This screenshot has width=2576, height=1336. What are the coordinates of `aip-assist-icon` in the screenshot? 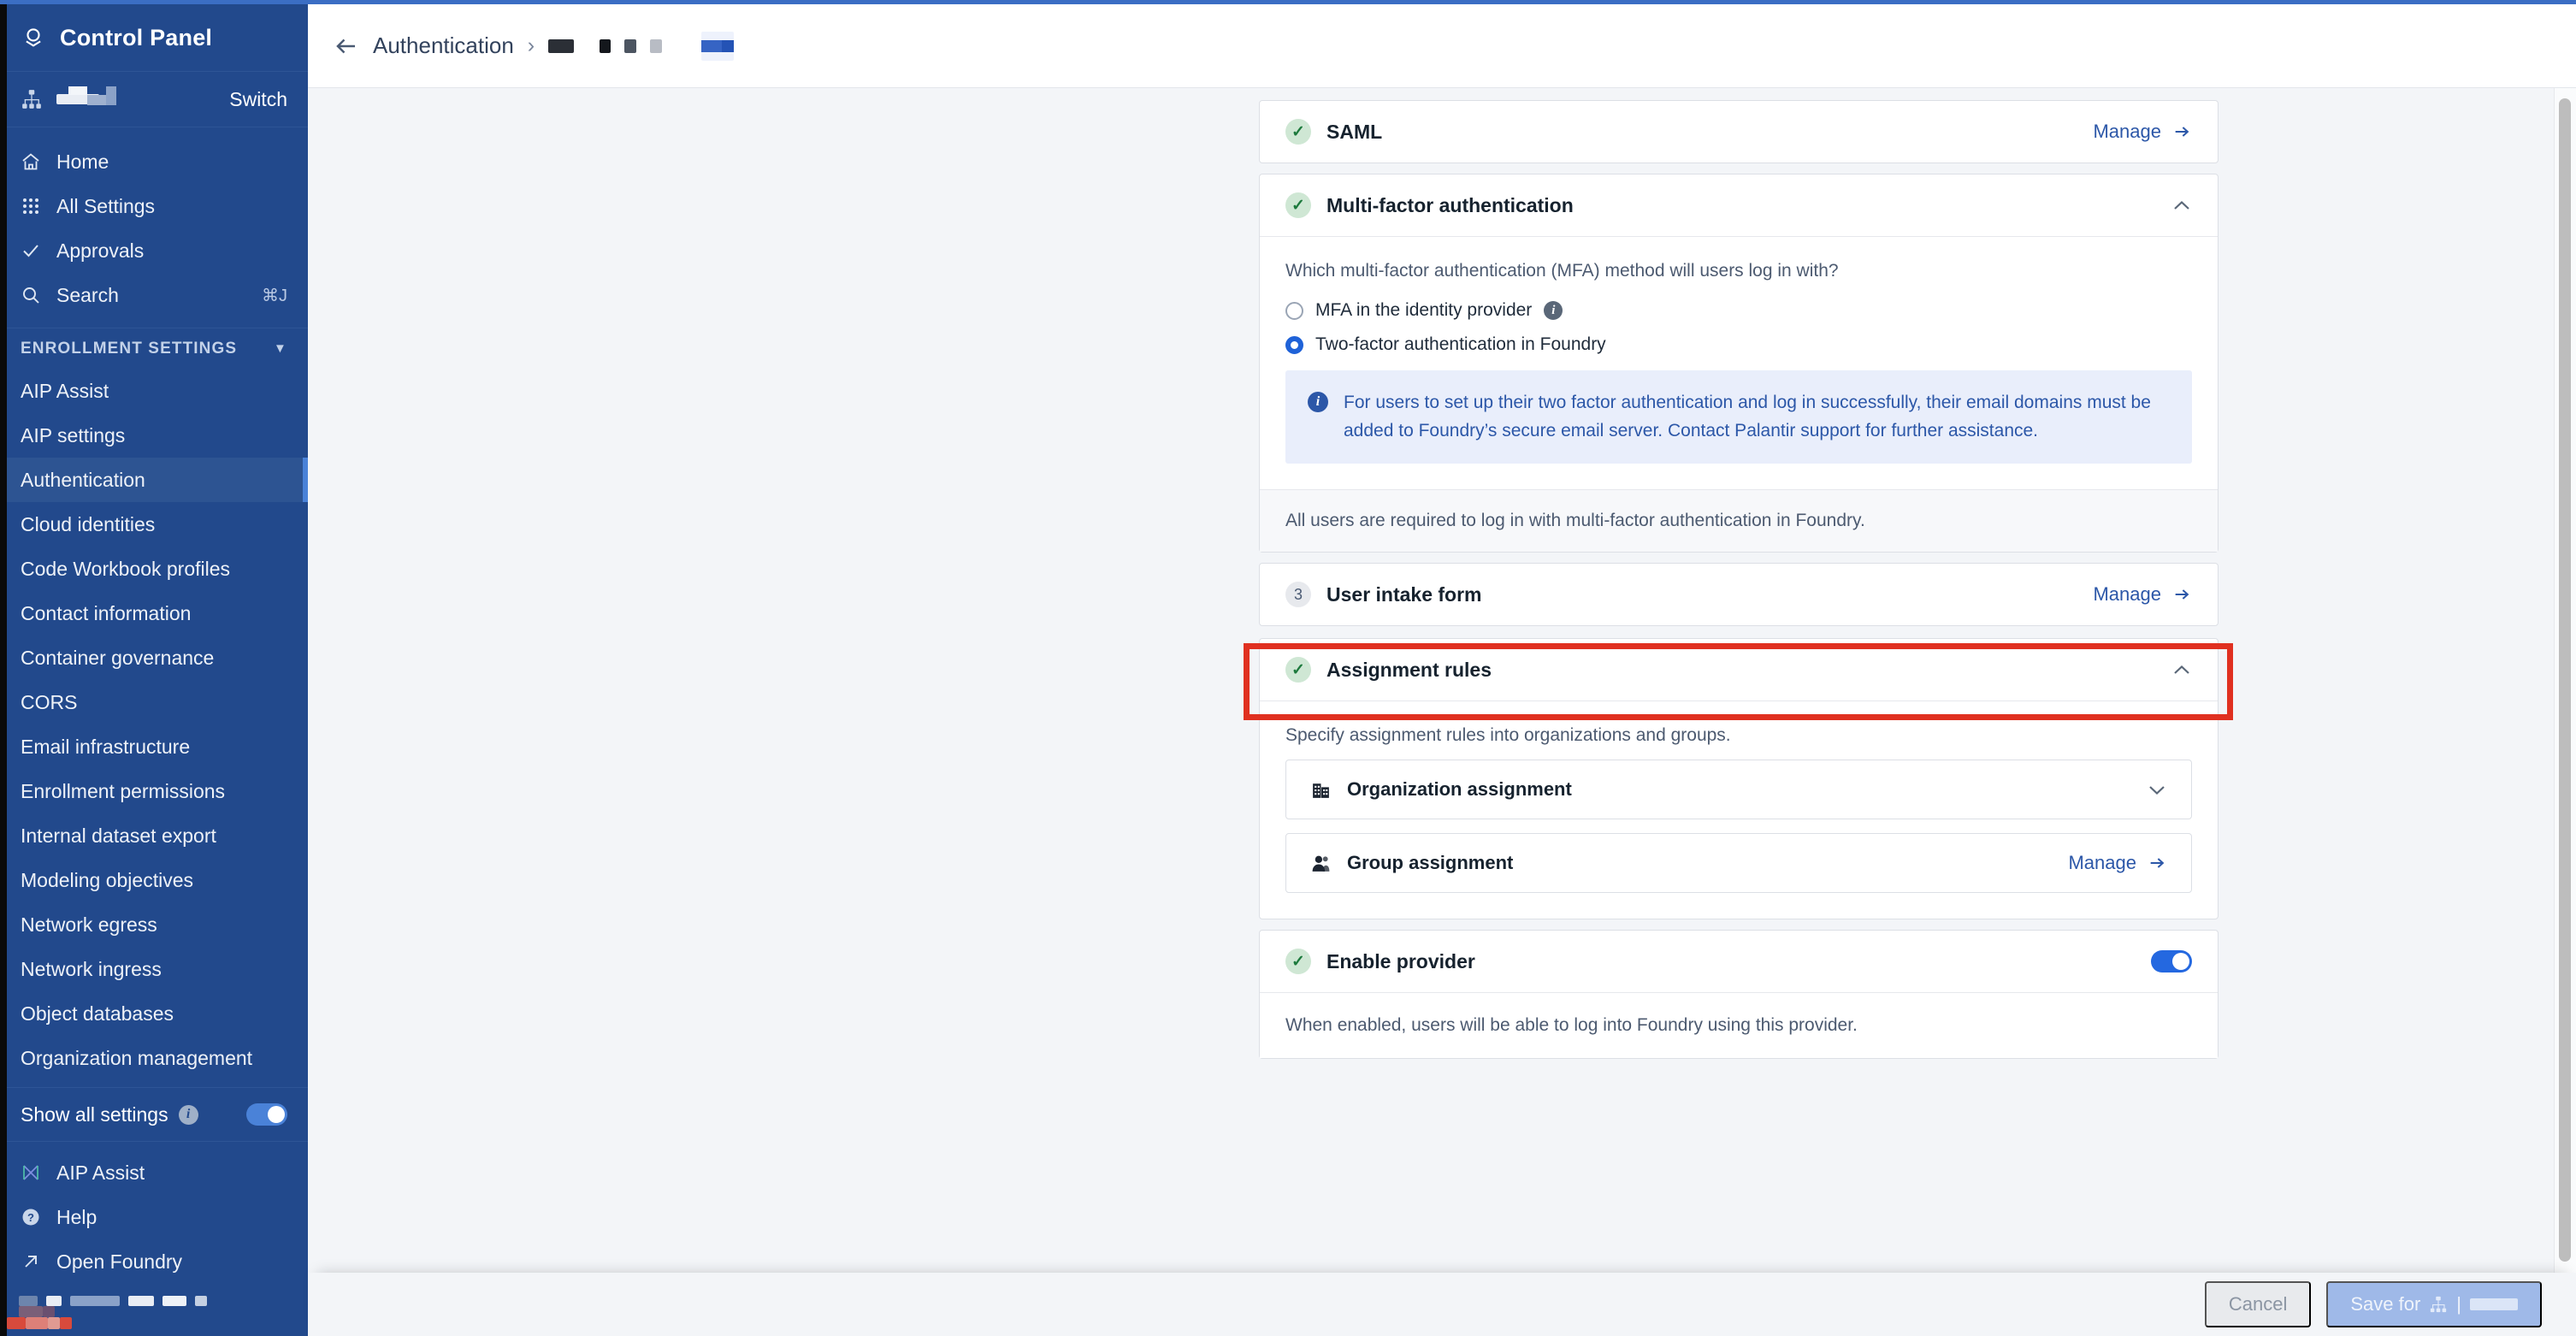 It's located at (31, 1172).